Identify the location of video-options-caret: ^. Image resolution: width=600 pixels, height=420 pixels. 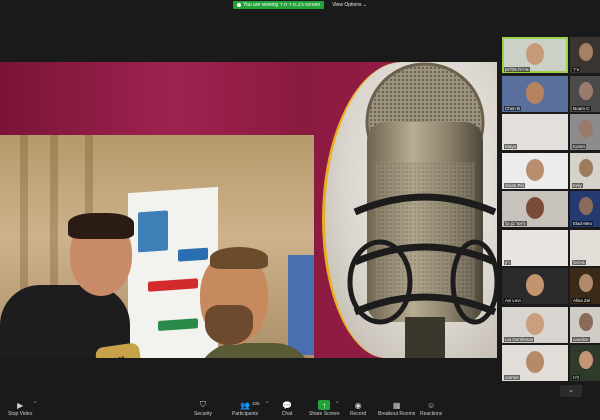
(35, 404).